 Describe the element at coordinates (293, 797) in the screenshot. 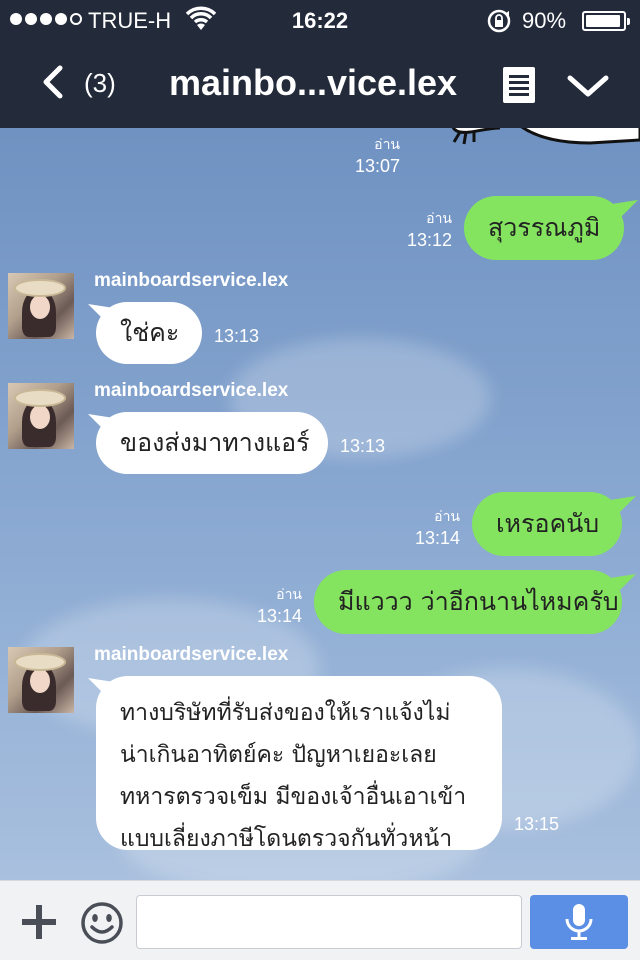

I see `message-line: ทหารตรวจเข็ม มีของเจ้าอื่นเอาเข้า` at that location.